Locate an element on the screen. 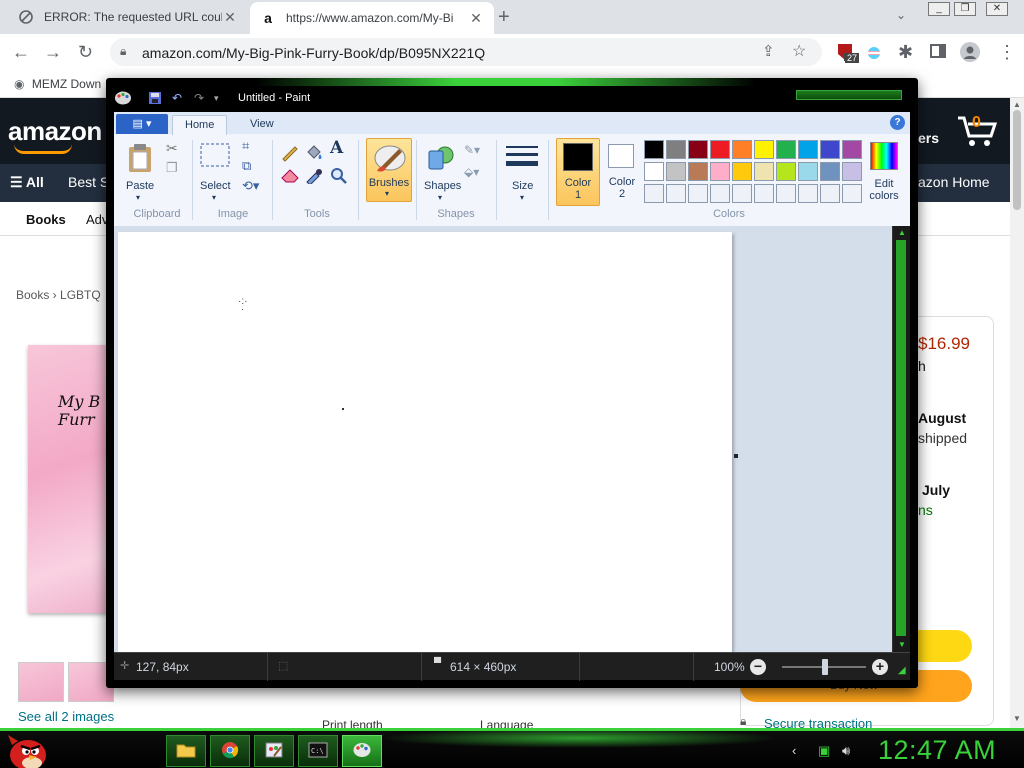  zoom-out-button: − is located at coordinates (758, 667).